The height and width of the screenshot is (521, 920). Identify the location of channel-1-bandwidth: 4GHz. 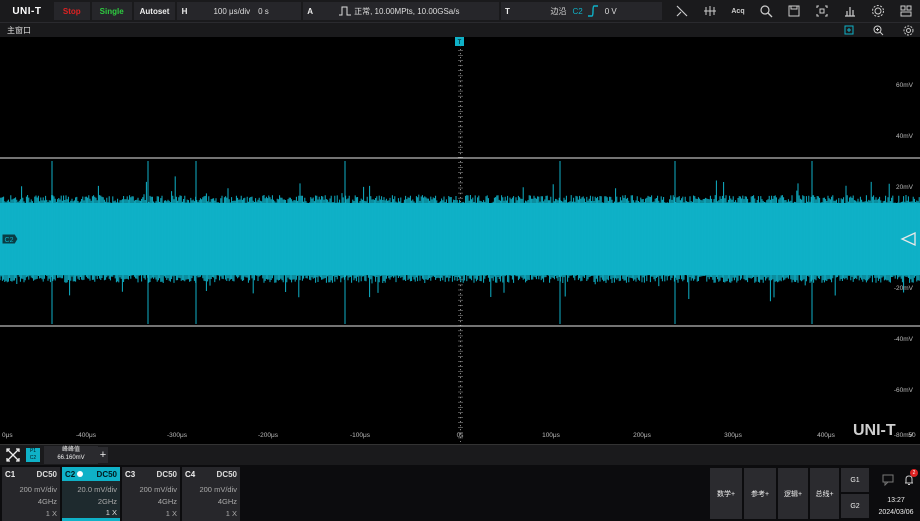
(47, 501).